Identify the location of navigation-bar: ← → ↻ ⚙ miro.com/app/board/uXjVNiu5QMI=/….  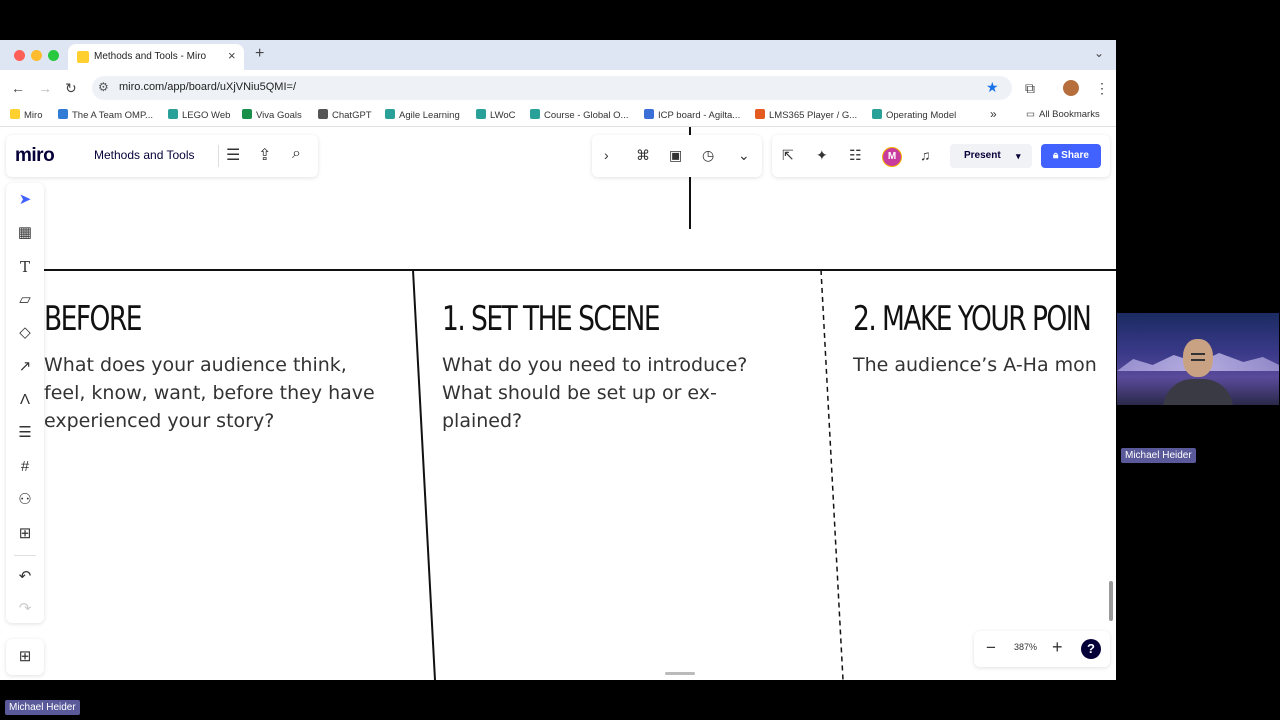
(558, 88).